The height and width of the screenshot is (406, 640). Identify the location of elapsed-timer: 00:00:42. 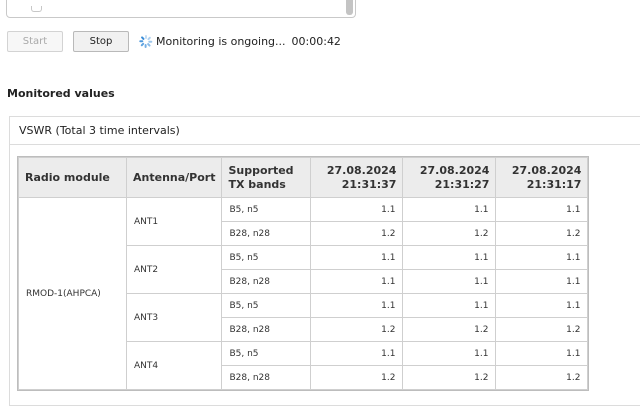
(316, 41).